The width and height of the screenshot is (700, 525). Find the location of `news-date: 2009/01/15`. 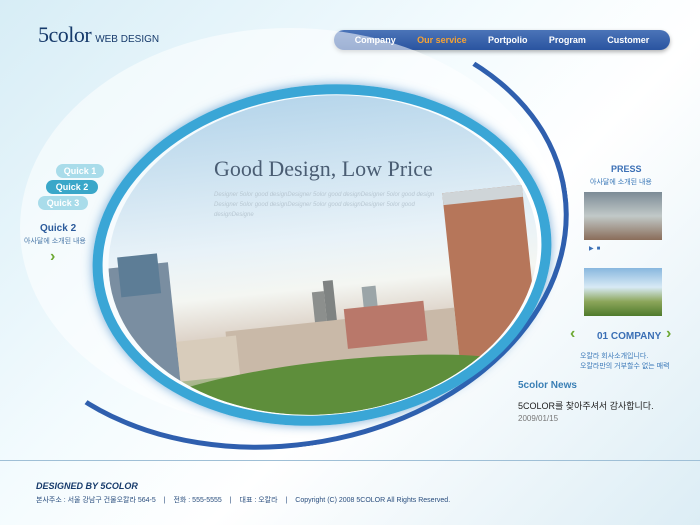

news-date: 2009/01/15 is located at coordinates (538, 418).